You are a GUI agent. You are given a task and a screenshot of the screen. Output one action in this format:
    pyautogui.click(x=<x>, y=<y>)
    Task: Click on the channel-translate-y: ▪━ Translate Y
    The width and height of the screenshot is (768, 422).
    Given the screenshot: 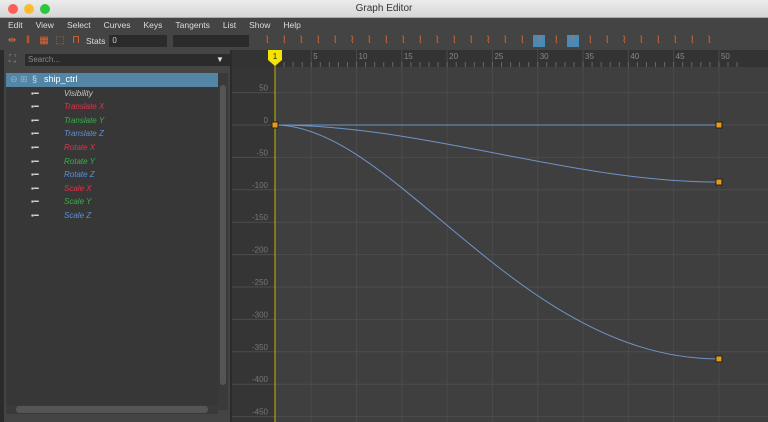 What is the action you would take?
    pyautogui.click(x=112, y=121)
    